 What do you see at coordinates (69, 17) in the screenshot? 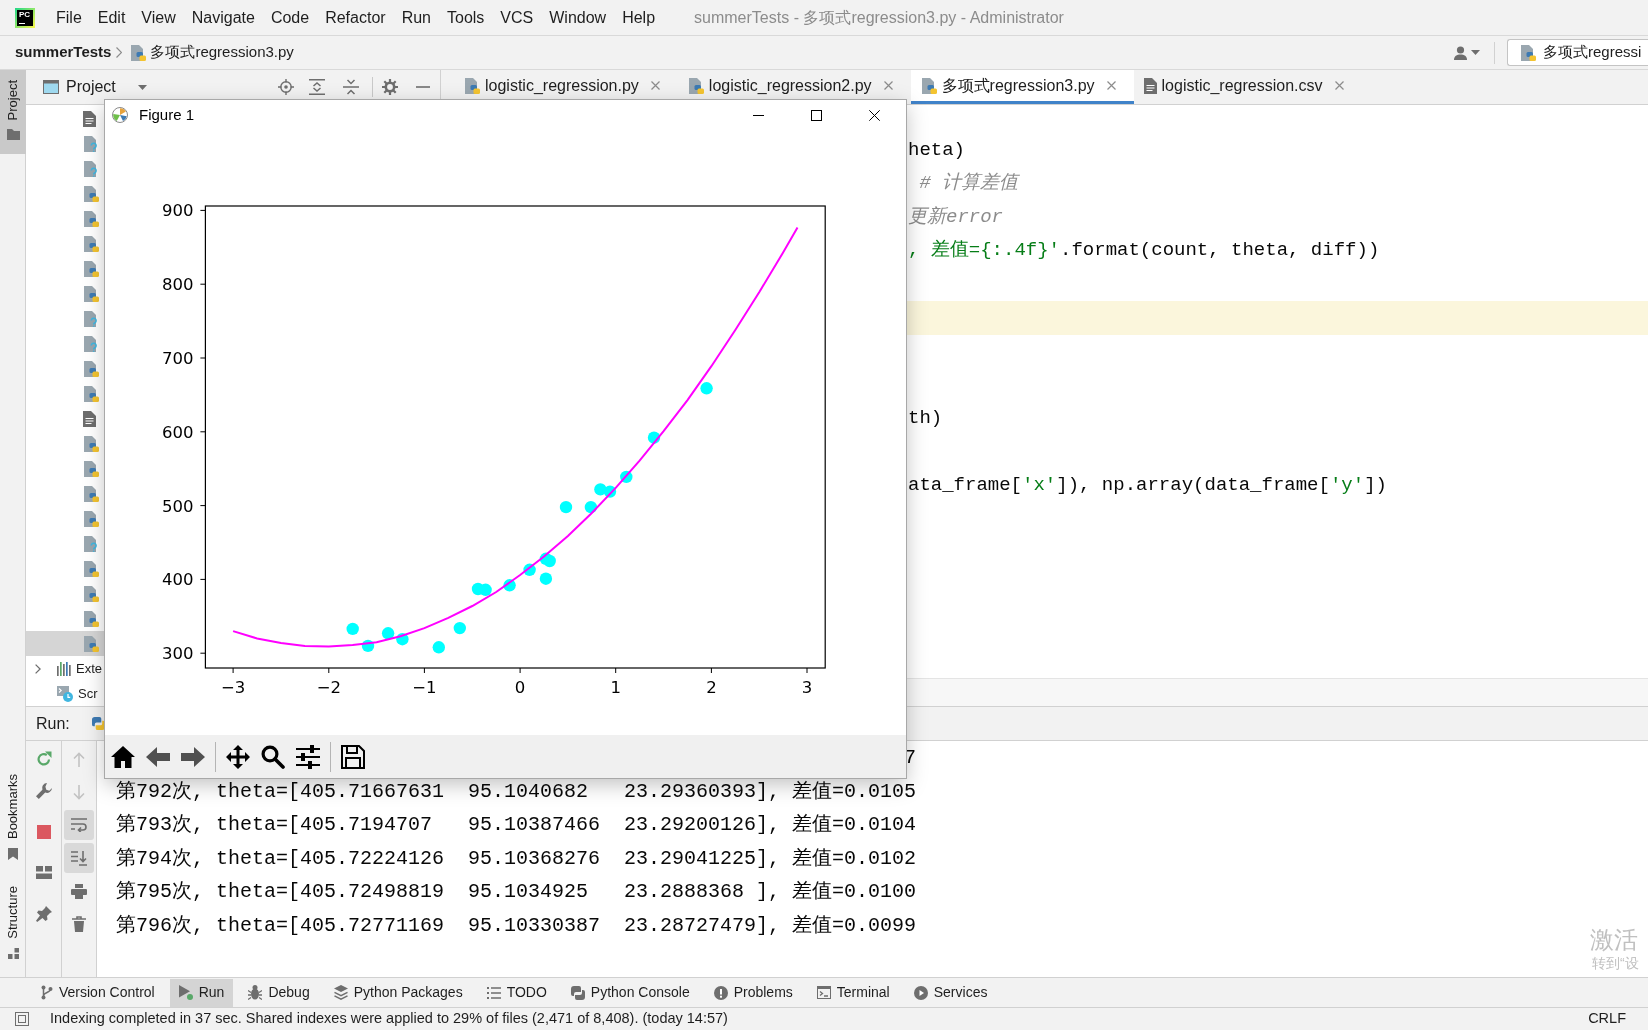
I see `menu-item: File` at bounding box center [69, 17].